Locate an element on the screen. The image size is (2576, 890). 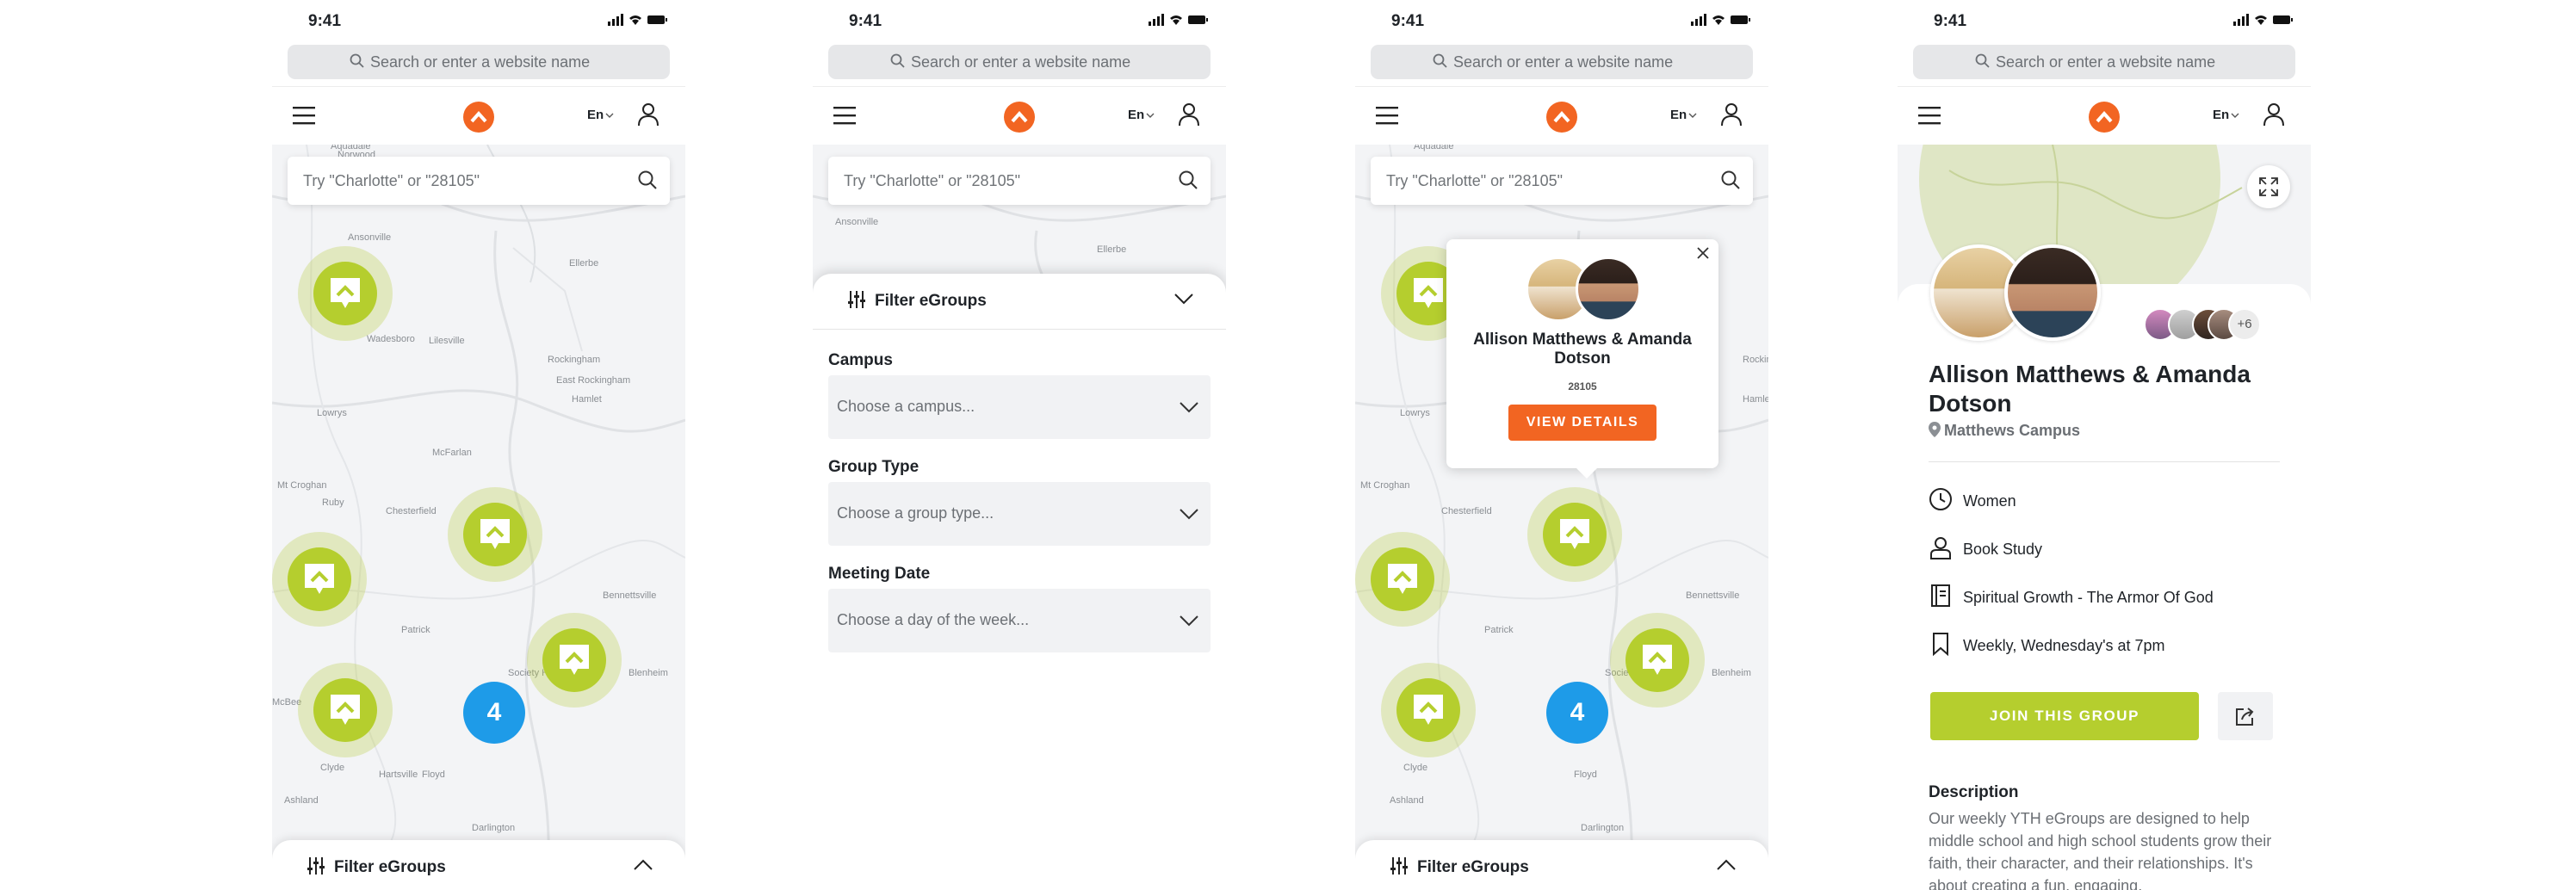
join-group-button: JOIN THIS GROUP is located at coordinates (2064, 716).